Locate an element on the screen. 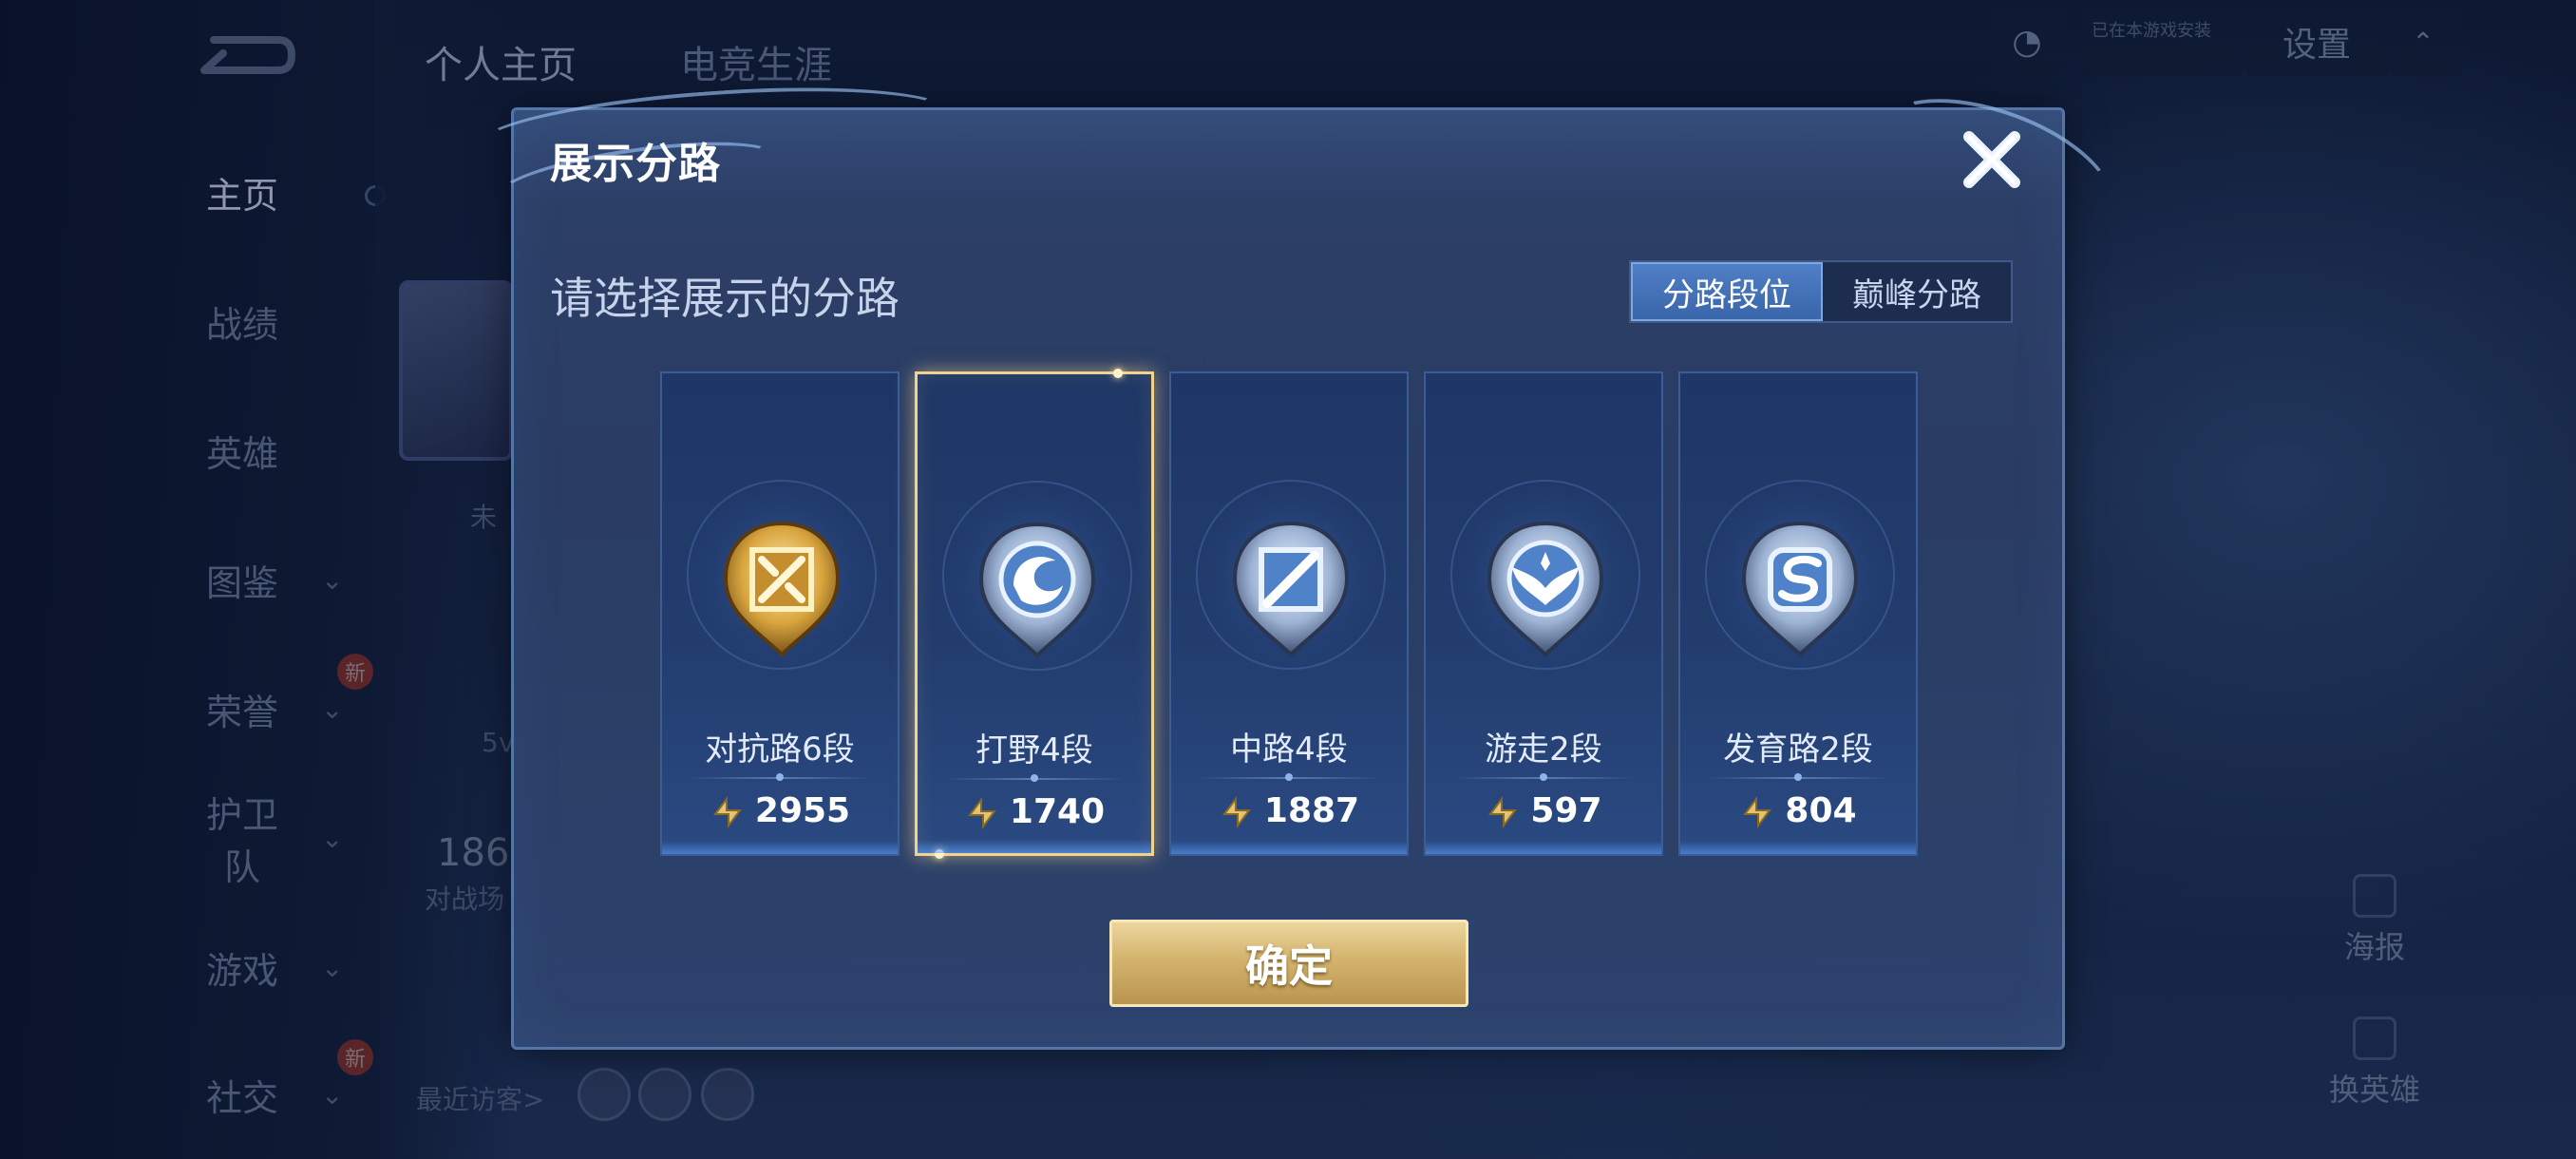 Image resolution: width=2576 pixels, height=1159 pixels. lane-card-jungle: 打野4段 1740 is located at coordinates (1034, 614).